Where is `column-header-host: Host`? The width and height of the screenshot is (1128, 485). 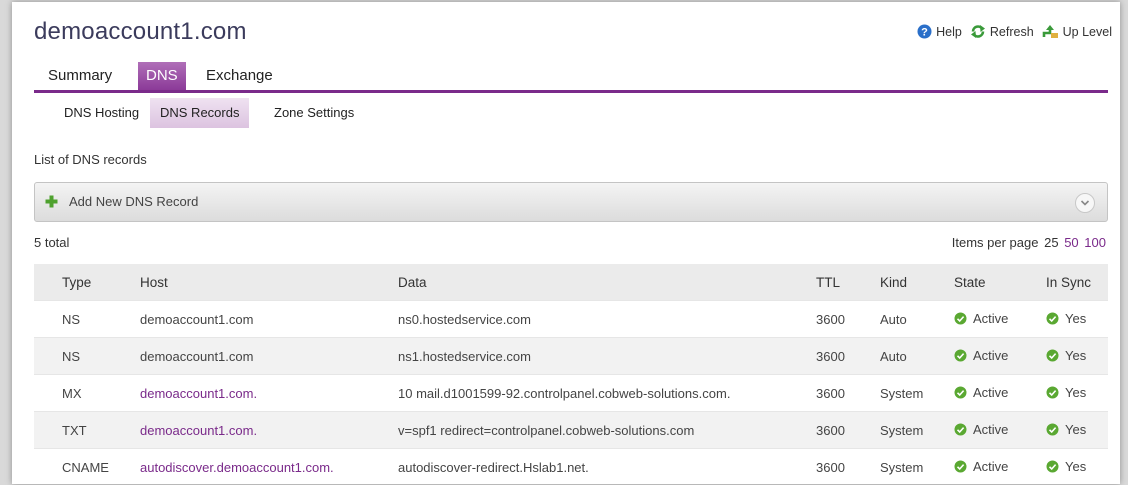
column-header-host: Host is located at coordinates (268, 282).